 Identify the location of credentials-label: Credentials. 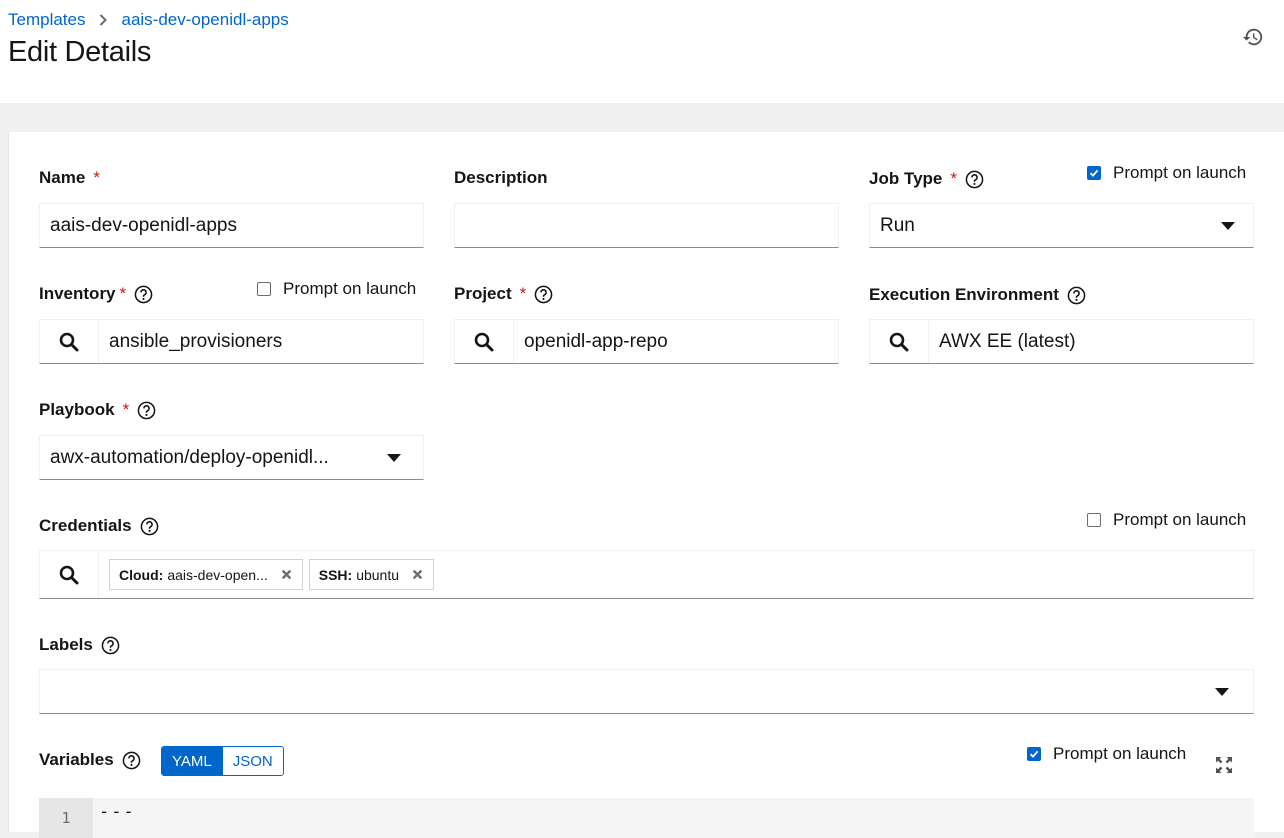
(99, 526).